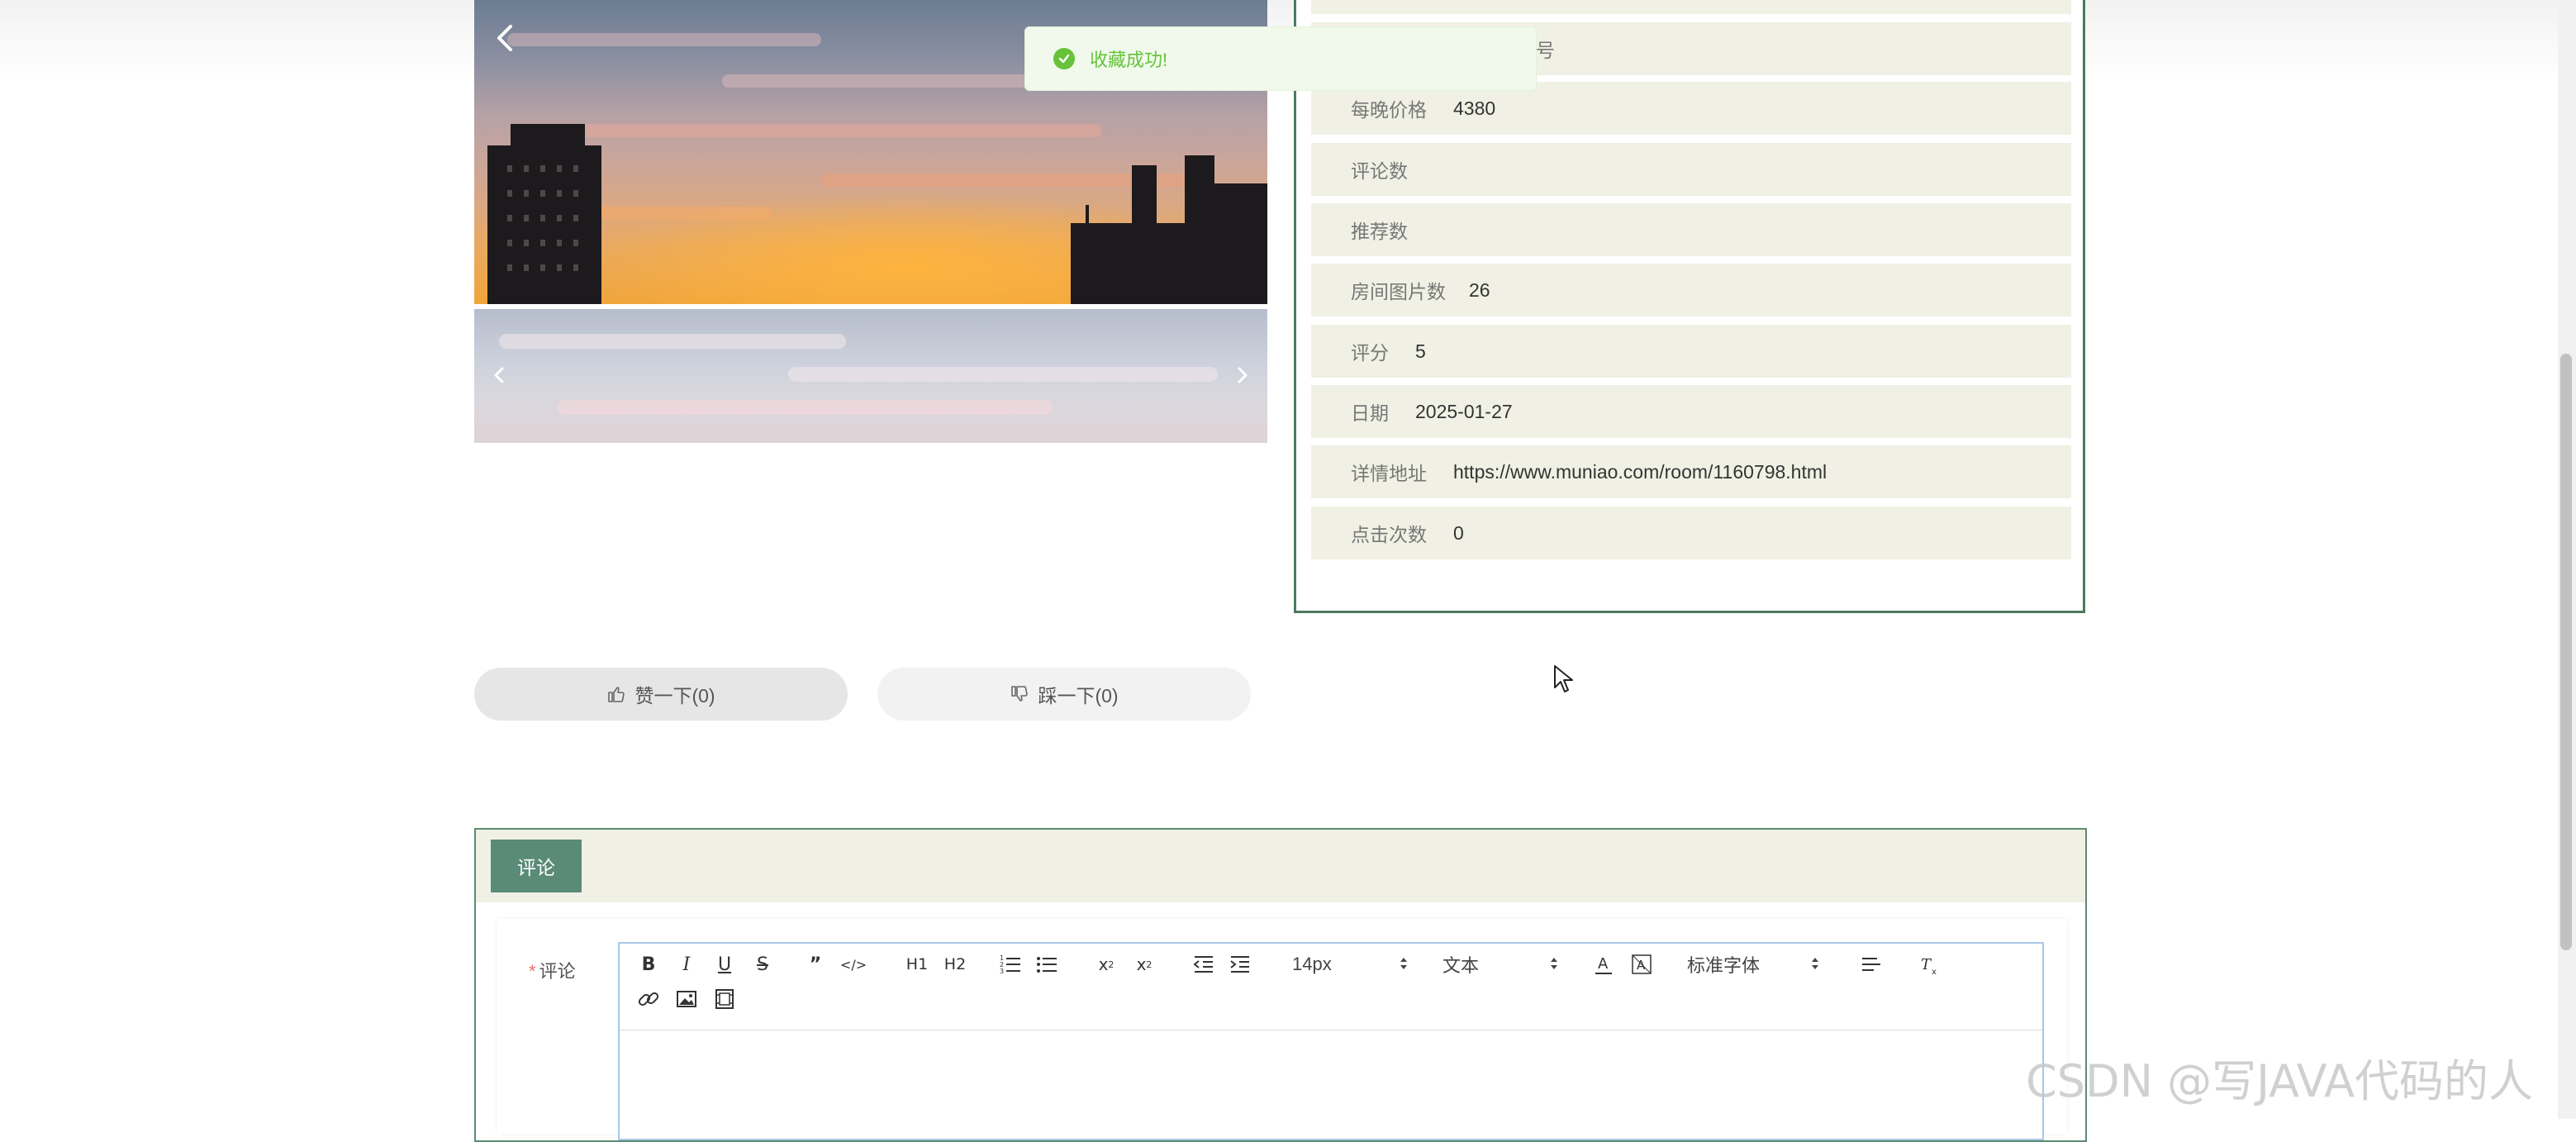 This screenshot has width=2576, height=1142. Describe the element at coordinates (1240, 964) in the screenshot. I see `indent-icon` at that location.